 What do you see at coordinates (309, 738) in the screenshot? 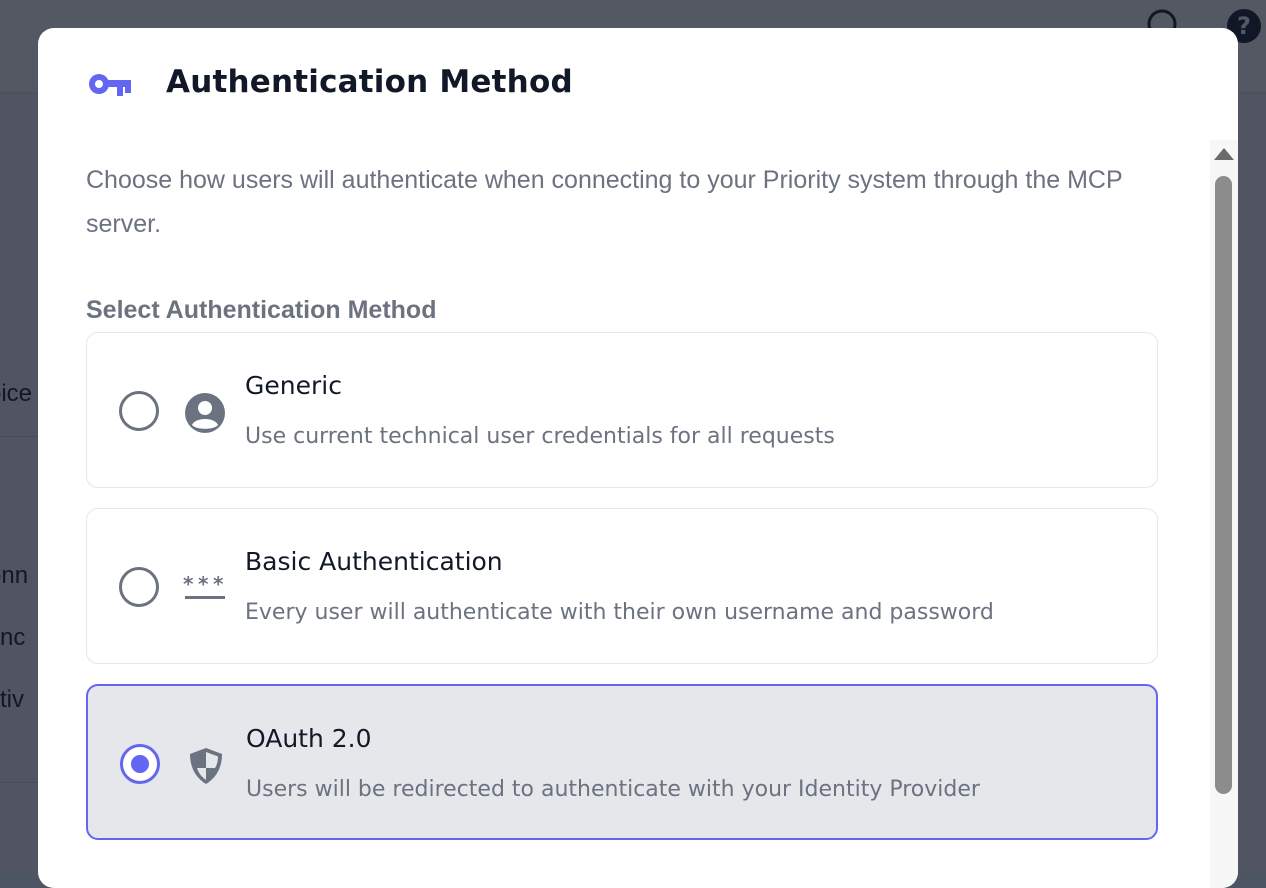
I see `option-title: OAuth 2.0` at bounding box center [309, 738].